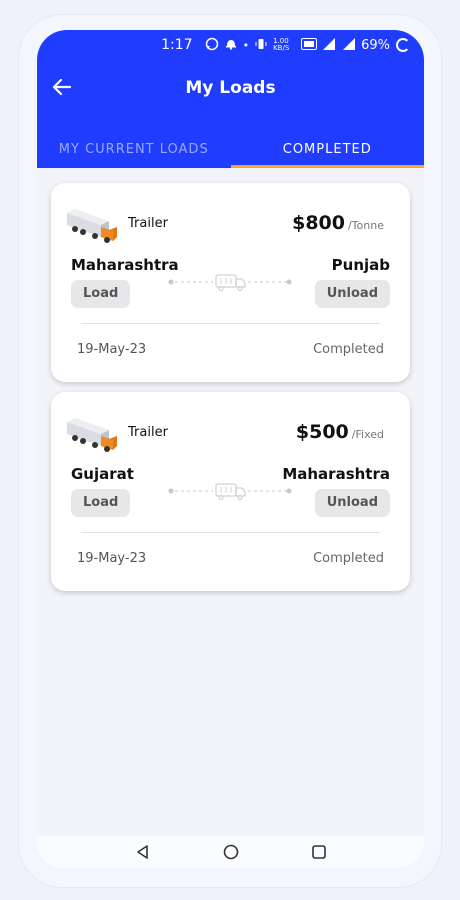 This screenshot has width=460, height=900. Describe the element at coordinates (281, 44) in the screenshot. I see `net-speed-text: 1.00 KB/S` at that location.